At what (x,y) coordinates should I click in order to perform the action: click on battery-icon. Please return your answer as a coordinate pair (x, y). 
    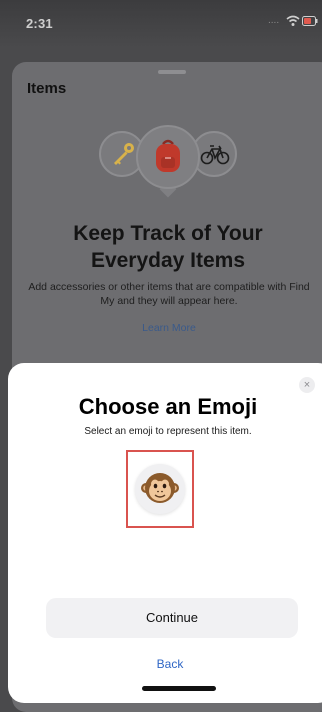
    Looking at the image, I should click on (310, 21).